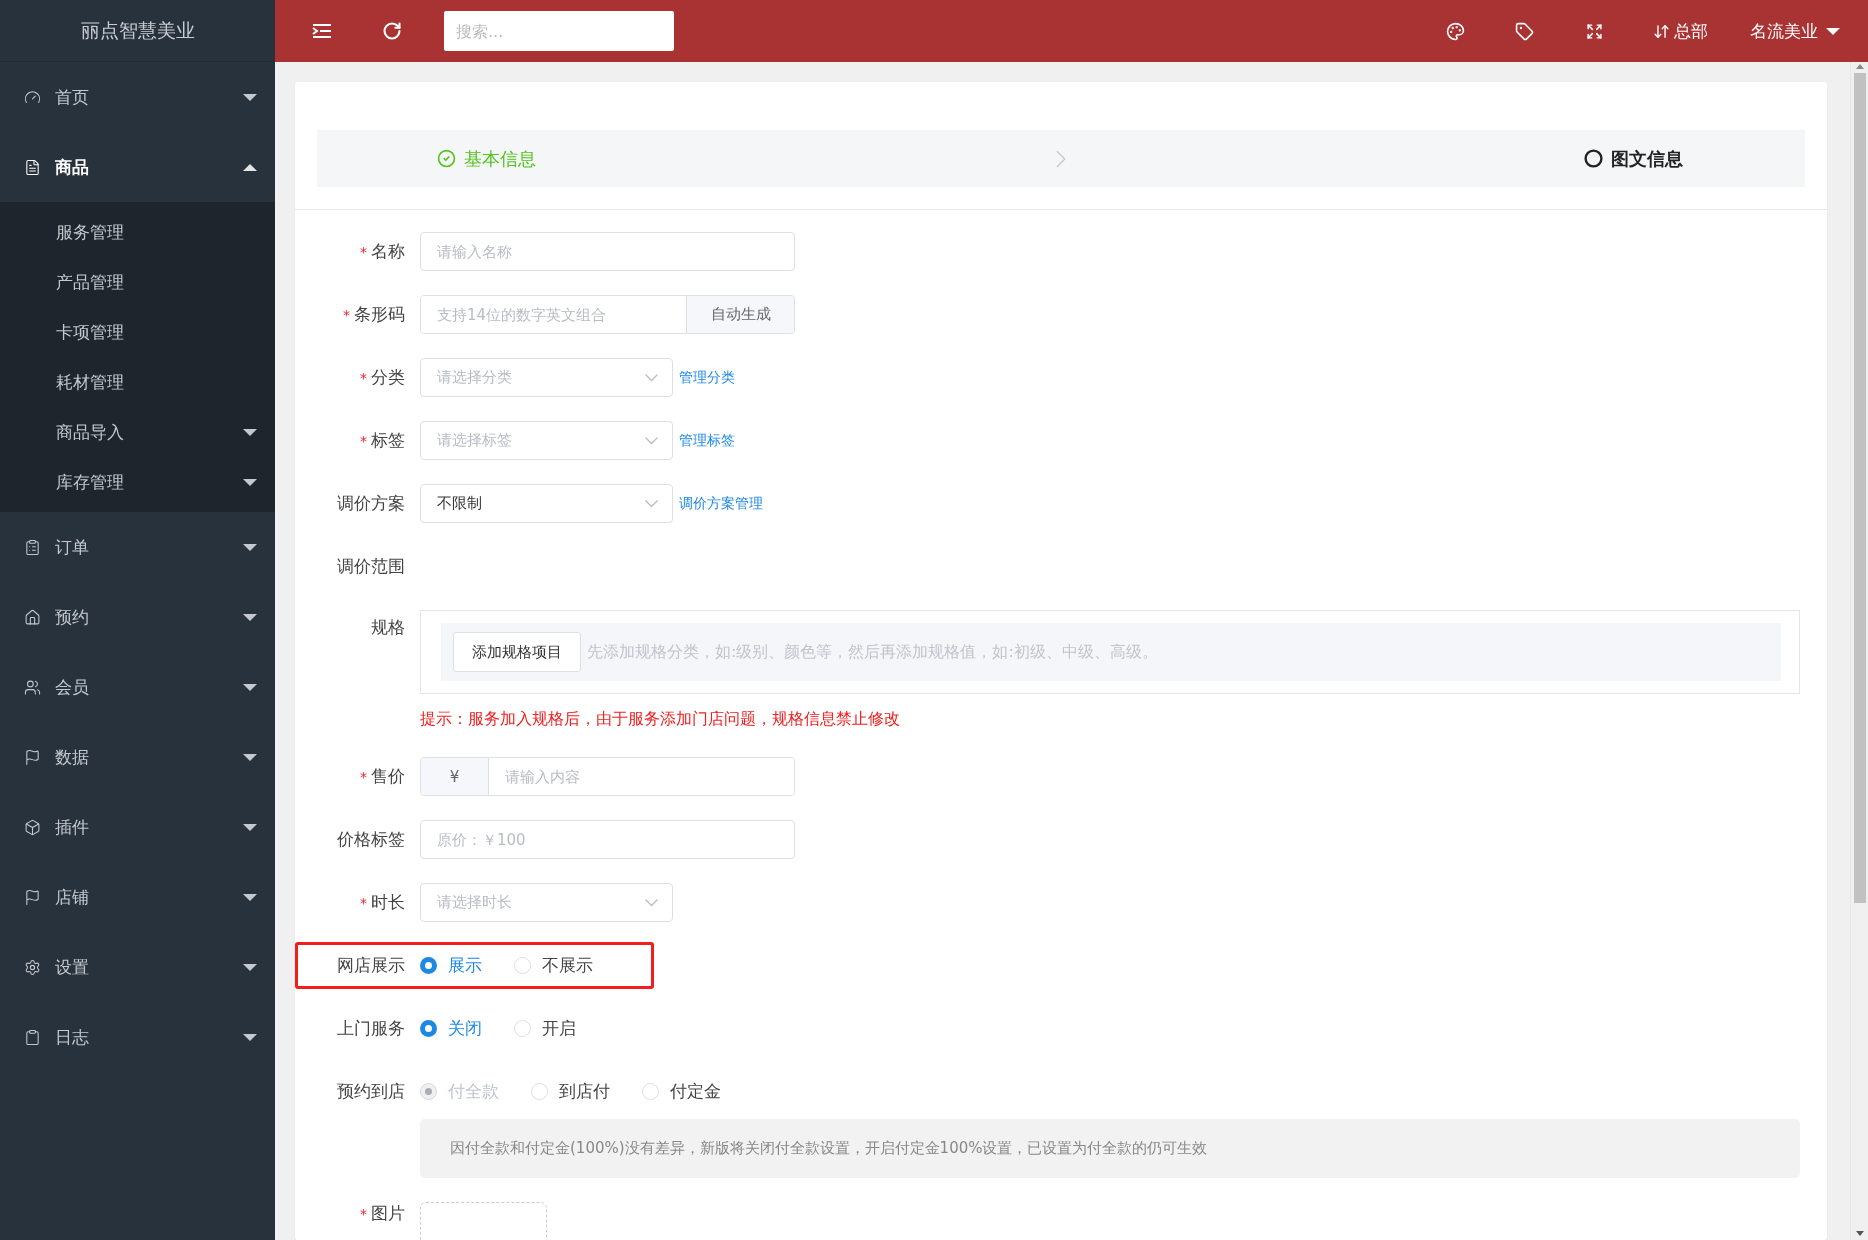 This screenshot has width=1868, height=1240. Describe the element at coordinates (371, 566) in the screenshot. I see `field-label: 调价范围` at that location.